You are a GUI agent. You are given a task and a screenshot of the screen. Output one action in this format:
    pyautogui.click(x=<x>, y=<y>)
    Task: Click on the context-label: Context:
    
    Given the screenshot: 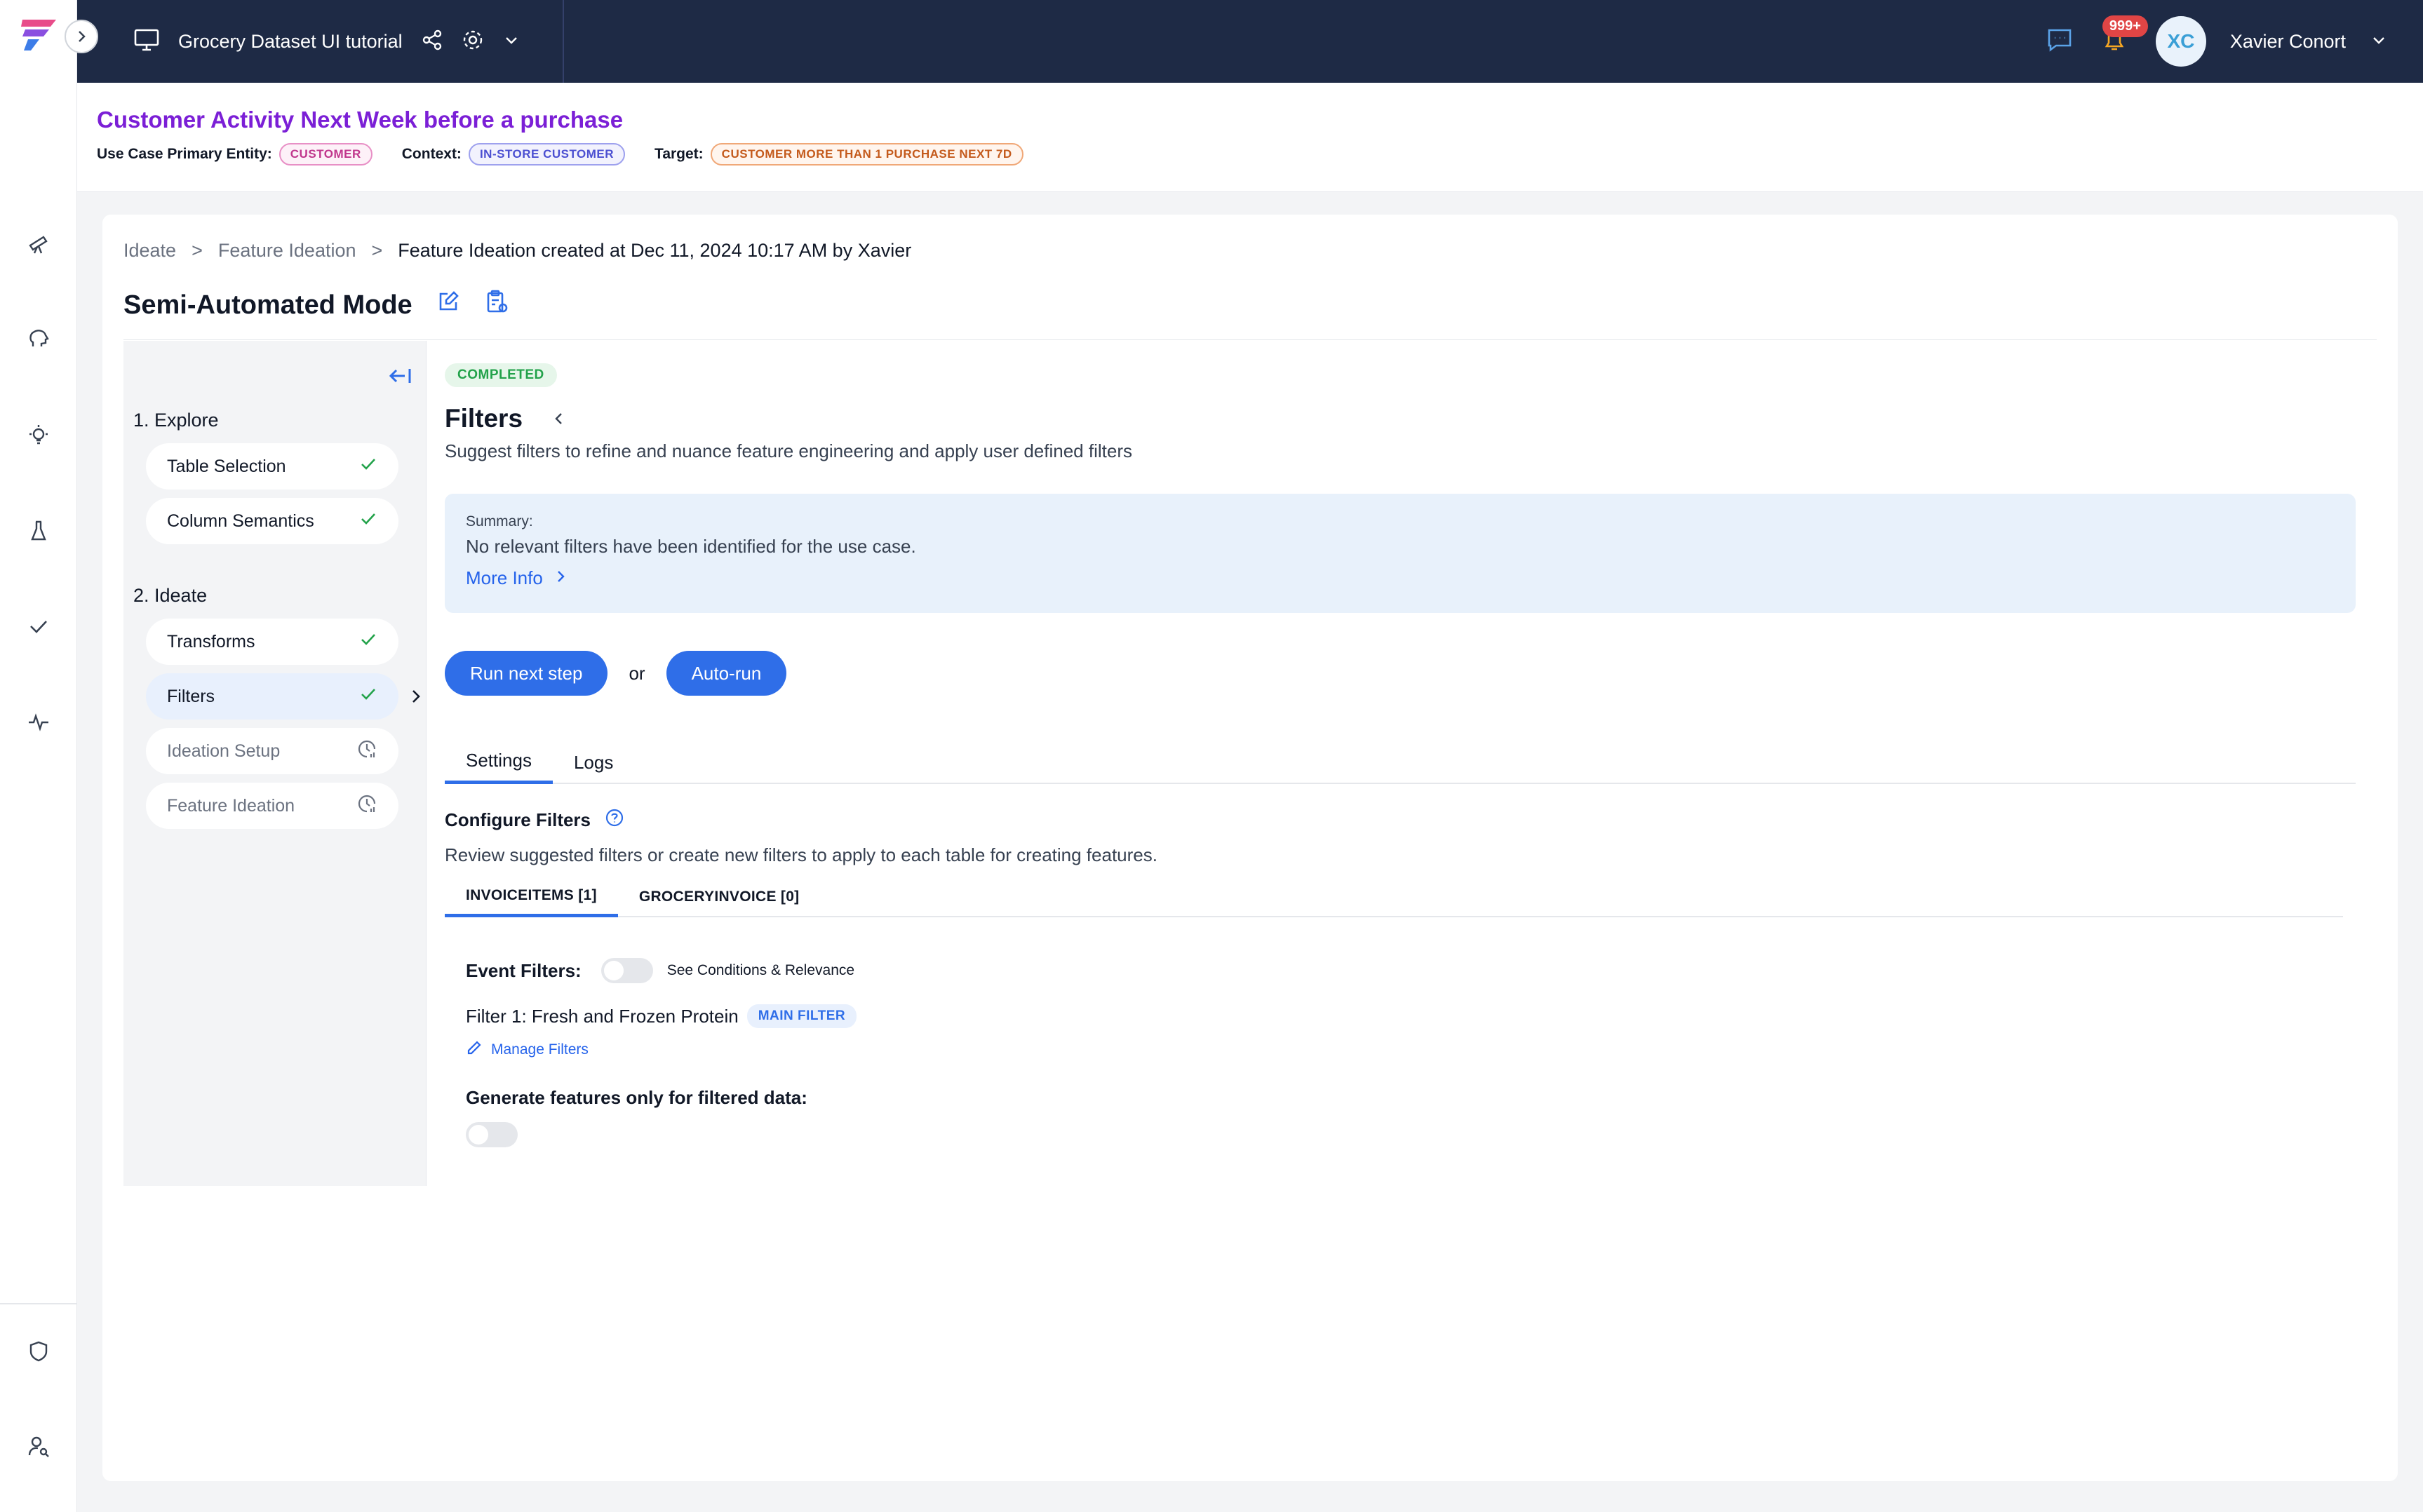 What is the action you would take?
    pyautogui.click(x=432, y=154)
    